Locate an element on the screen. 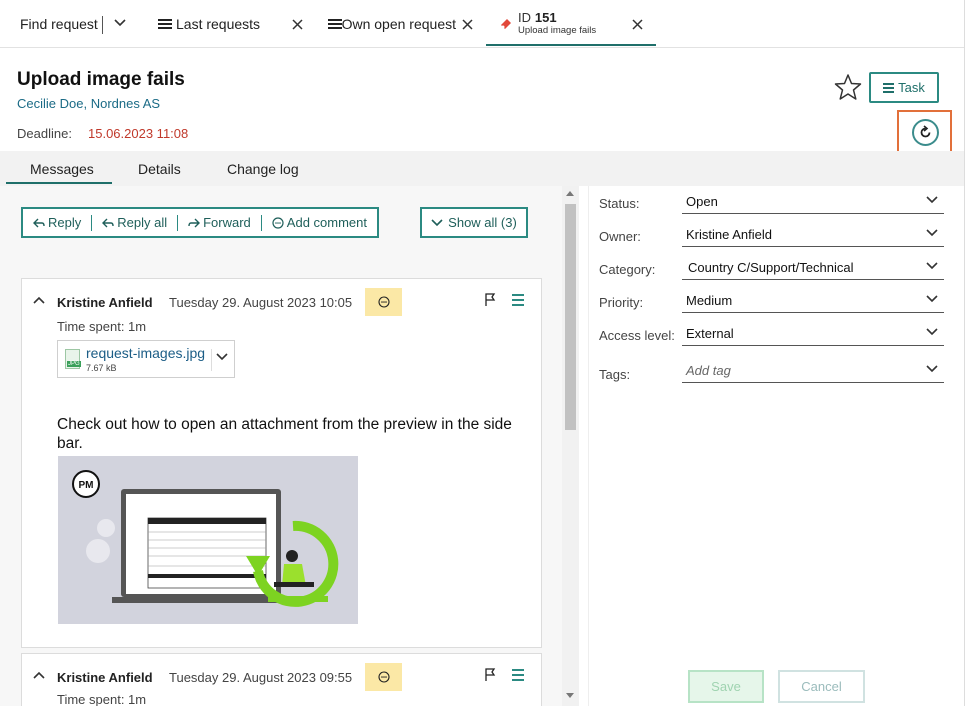 Image resolution: width=965 pixels, height=706 pixels. task-button-label: Task is located at coordinates (911, 87).